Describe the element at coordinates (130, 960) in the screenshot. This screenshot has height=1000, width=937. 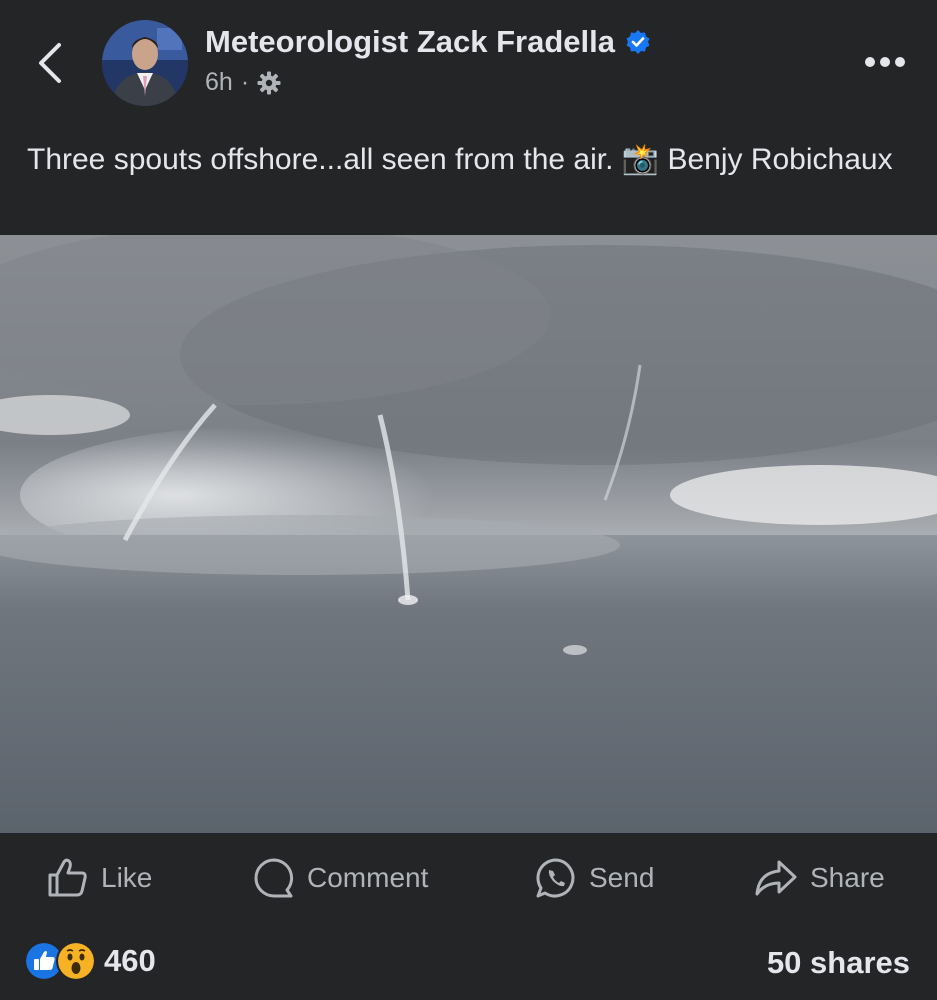
I see `reaction-count: 460` at that location.